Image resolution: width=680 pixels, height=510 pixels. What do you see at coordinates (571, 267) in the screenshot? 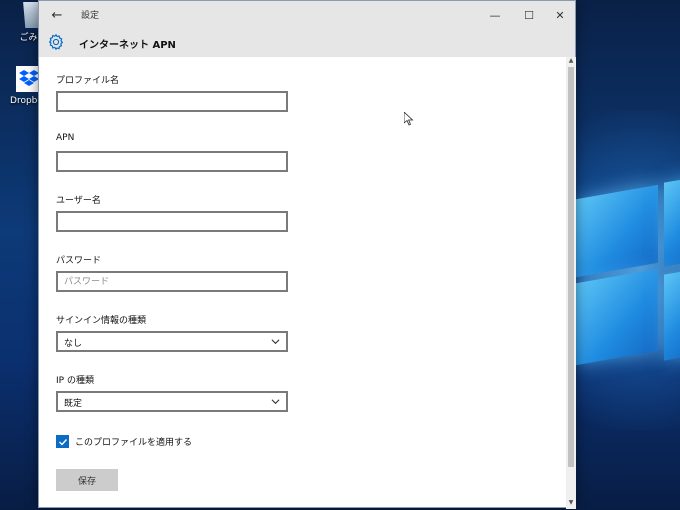
I see `scrollbar-thumb` at bounding box center [571, 267].